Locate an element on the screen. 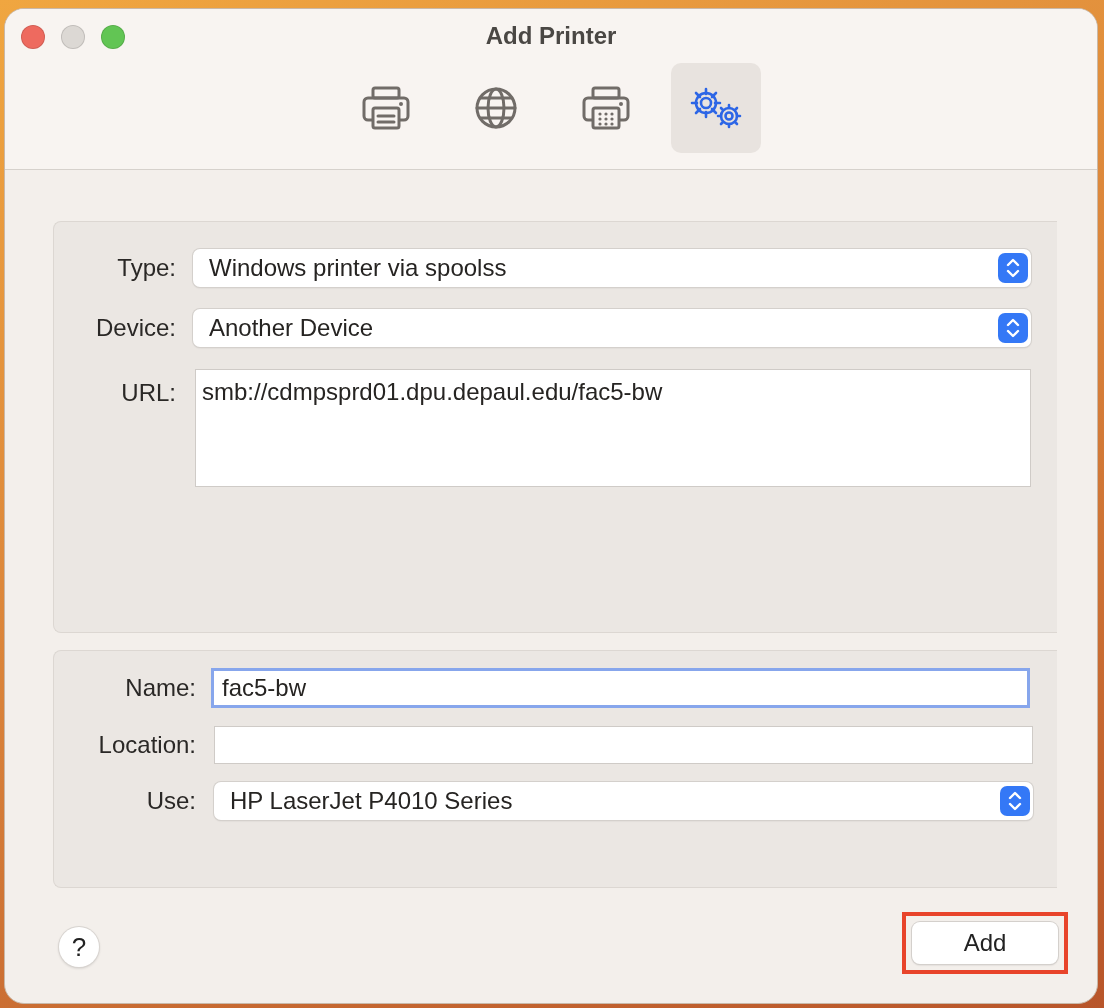  type-dropdown: Windows printer via spoolss is located at coordinates (612, 268).